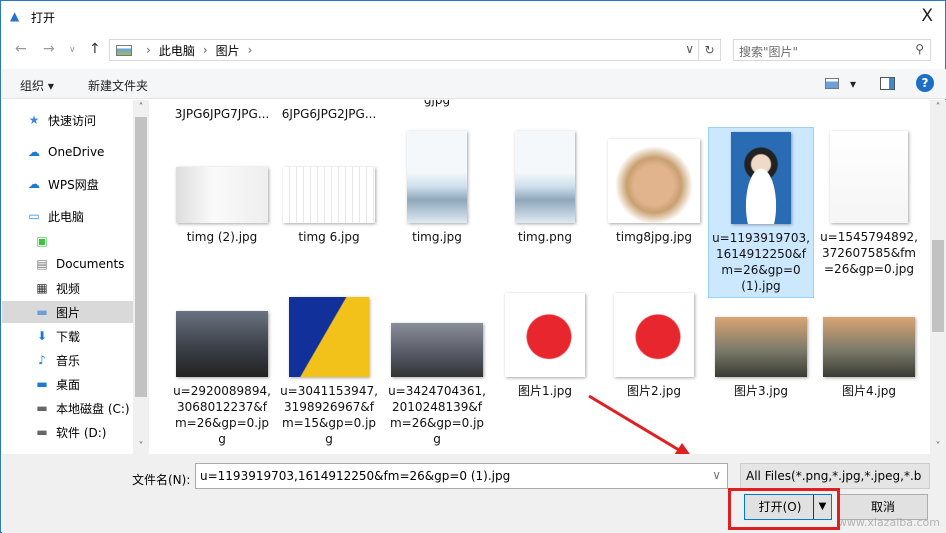  I want to click on file-item: timg.jpg, so click(437, 188).